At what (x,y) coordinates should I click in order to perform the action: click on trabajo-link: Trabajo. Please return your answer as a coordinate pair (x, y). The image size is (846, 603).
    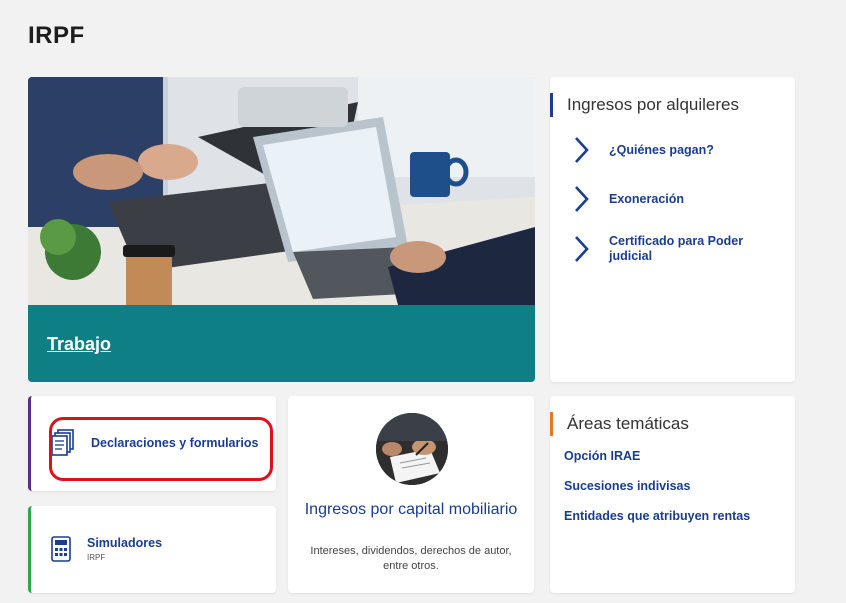
    Looking at the image, I should click on (79, 344).